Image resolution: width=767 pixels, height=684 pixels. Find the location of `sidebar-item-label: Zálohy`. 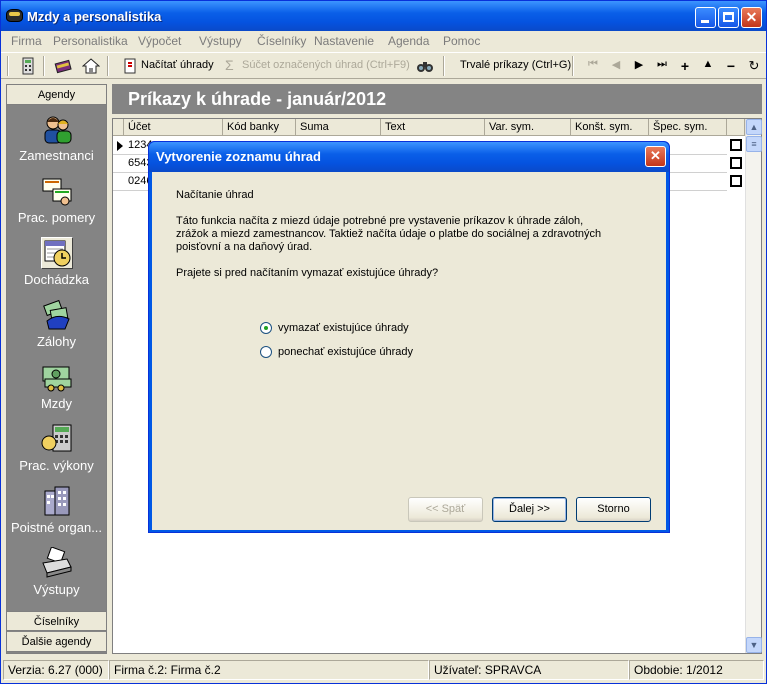

sidebar-item-label: Zálohy is located at coordinates (56, 341).